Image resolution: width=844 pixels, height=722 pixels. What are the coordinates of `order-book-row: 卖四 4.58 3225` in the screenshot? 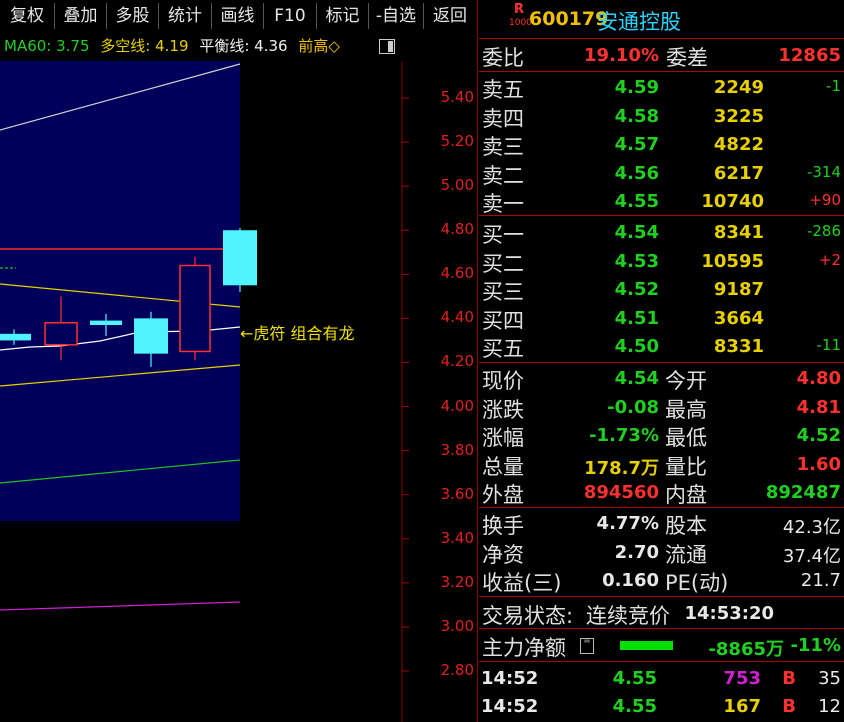 It's located at (661, 116).